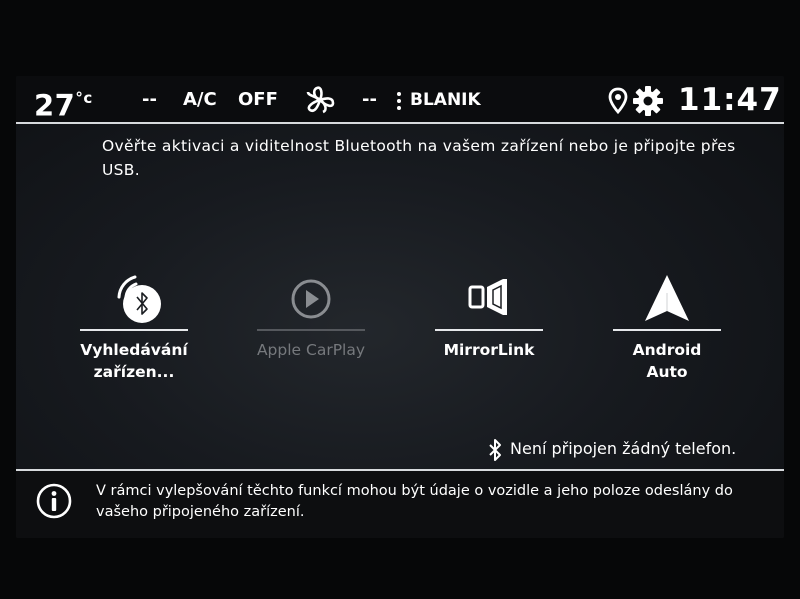 Image resolution: width=800 pixels, height=599 pixels. I want to click on carplay-play-icon, so click(311, 299).